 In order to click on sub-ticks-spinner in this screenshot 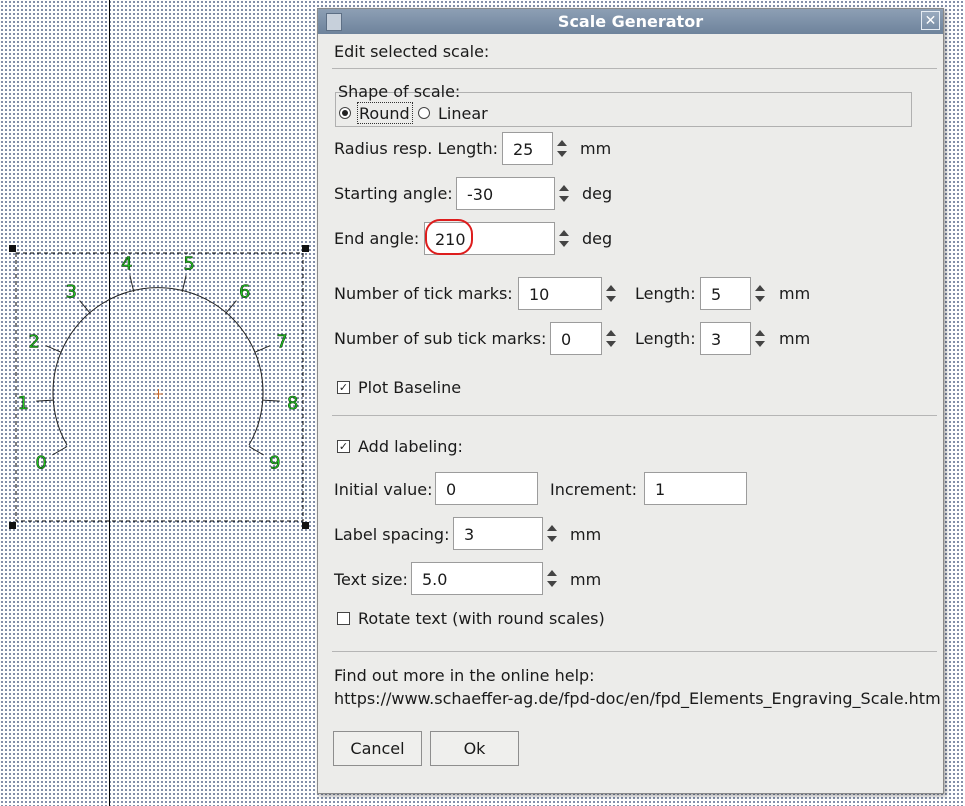, I will do `click(612, 338)`.